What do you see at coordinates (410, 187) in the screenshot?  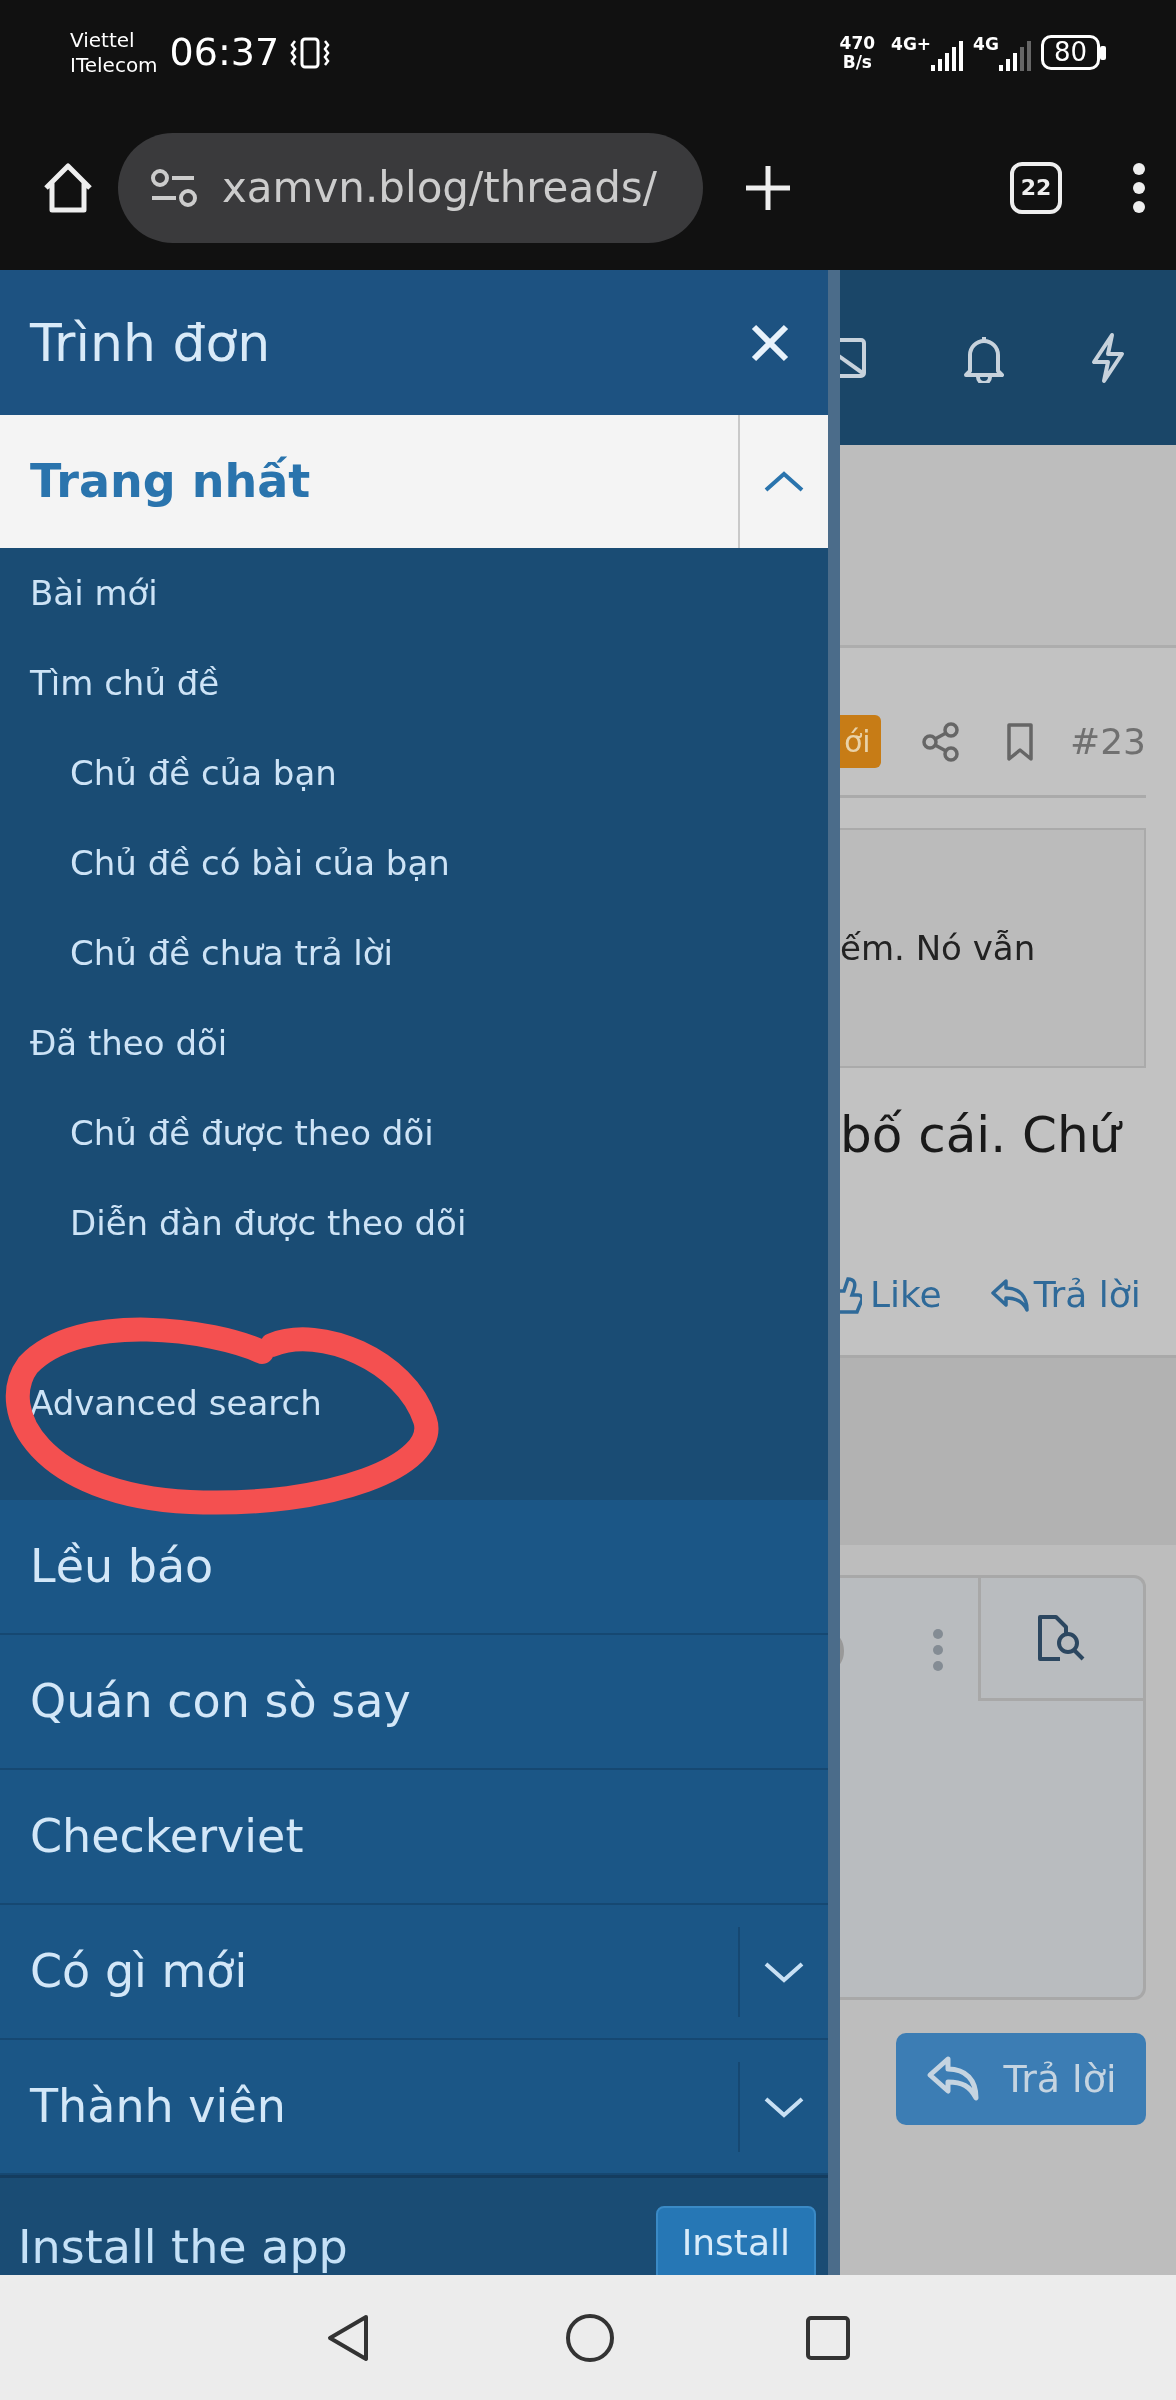 I see `address-bar: xamvn.blog/threads/` at bounding box center [410, 187].